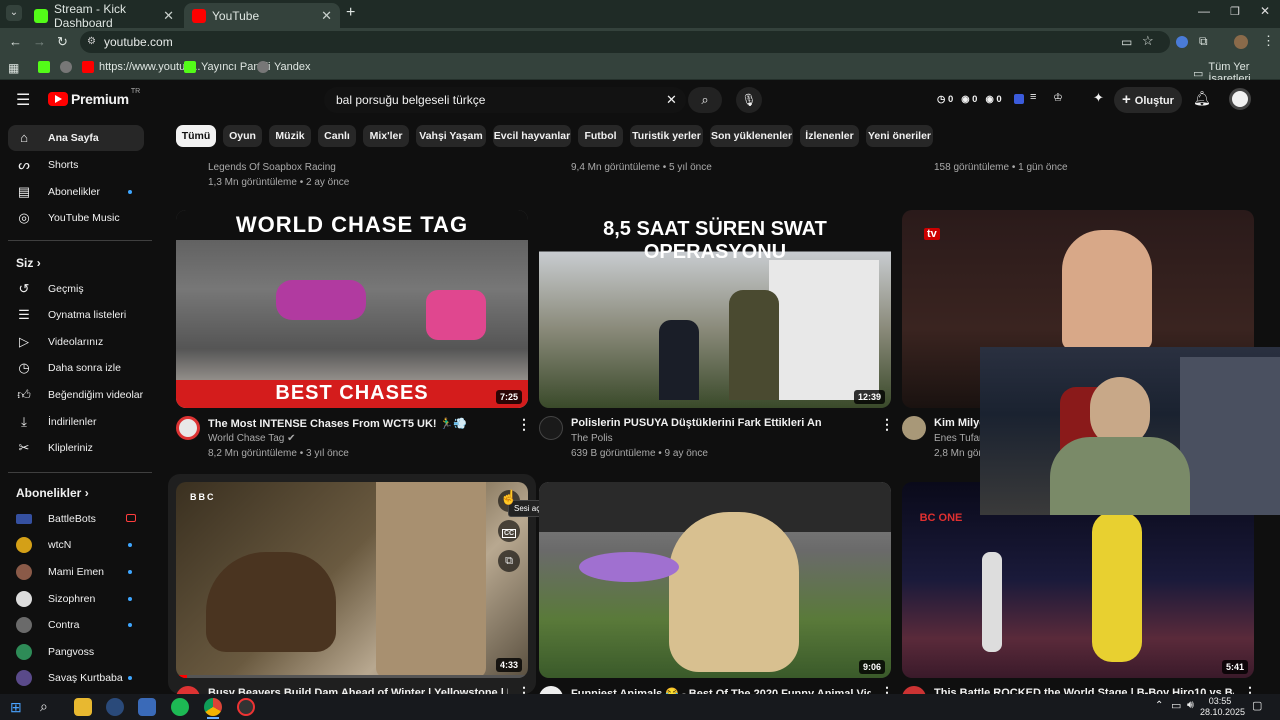  Describe the element at coordinates (76, 218) in the screenshot. I see `sidebar-item-youtube-music: ◎ YouTube Music` at that location.